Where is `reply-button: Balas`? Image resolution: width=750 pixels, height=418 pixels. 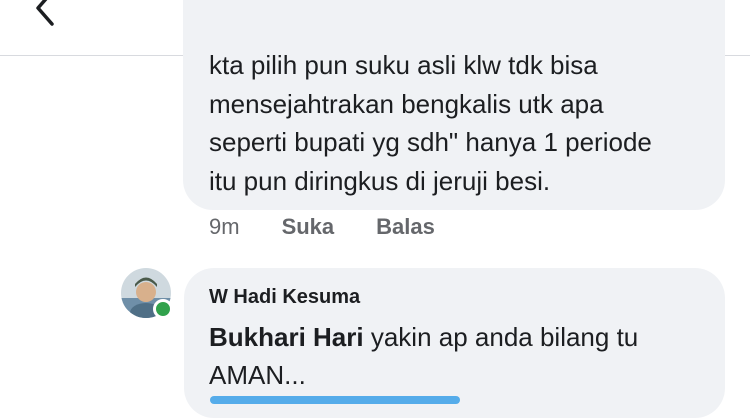 reply-button: Balas is located at coordinates (405, 227).